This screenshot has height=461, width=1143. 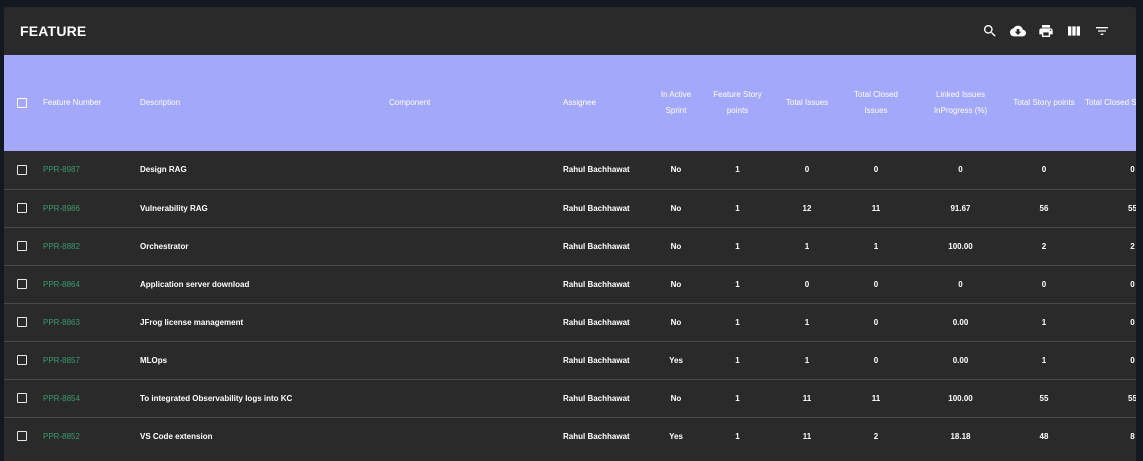 I want to click on cell-total-issues: 1, so click(x=807, y=246).